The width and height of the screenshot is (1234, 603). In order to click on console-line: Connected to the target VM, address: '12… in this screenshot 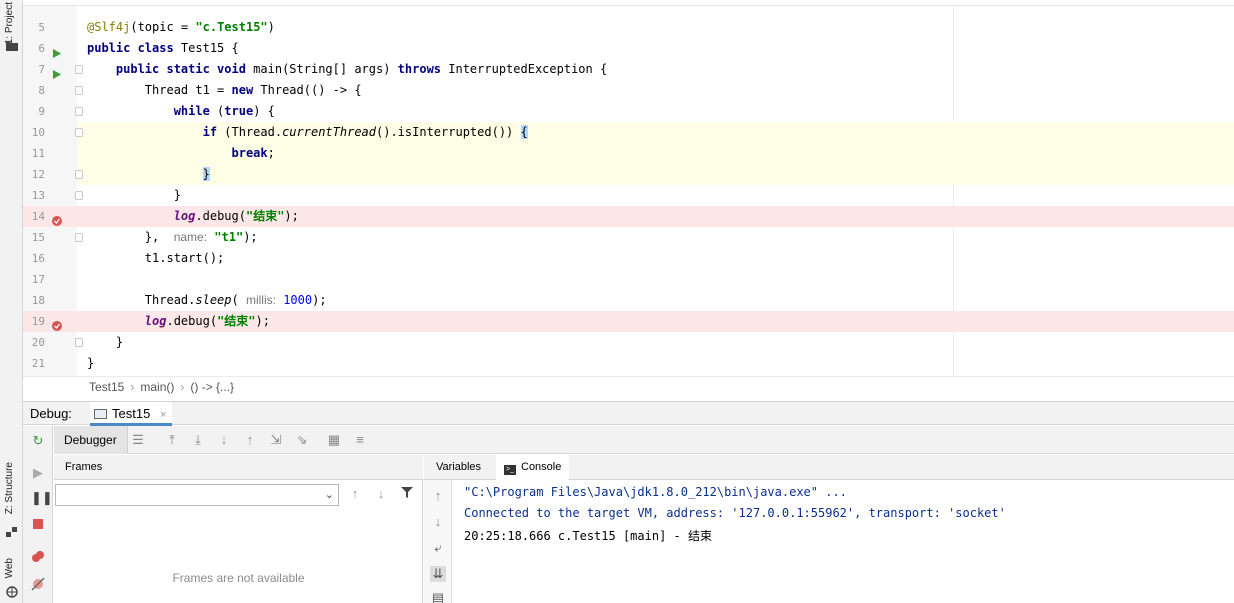, I will do `click(735, 513)`.